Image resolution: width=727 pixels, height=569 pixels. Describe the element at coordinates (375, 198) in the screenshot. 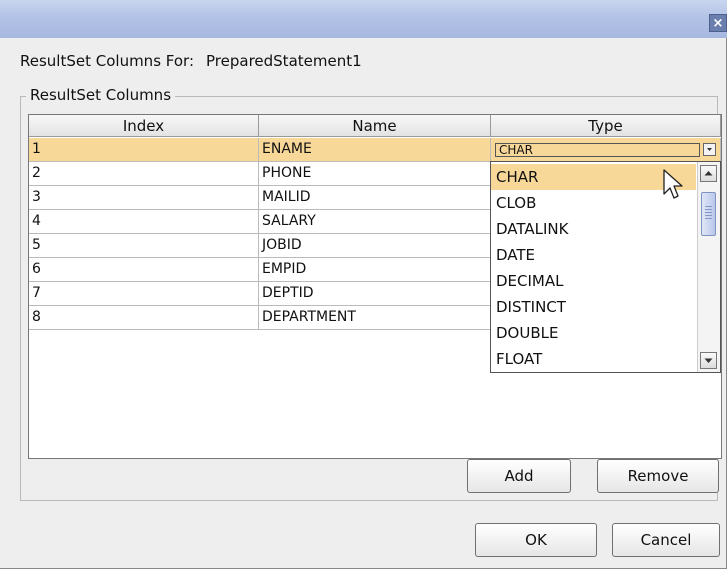

I see `name-cell: MAILID` at that location.